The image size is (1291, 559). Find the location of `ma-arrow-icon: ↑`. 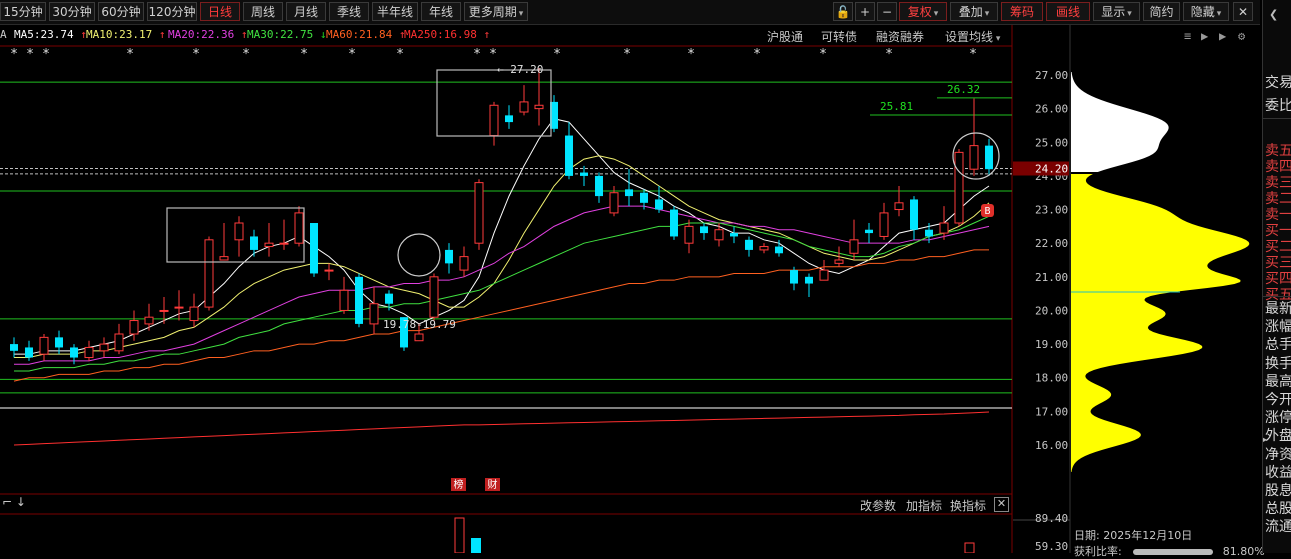

ma-arrow-icon: ↑ is located at coordinates (241, 34).